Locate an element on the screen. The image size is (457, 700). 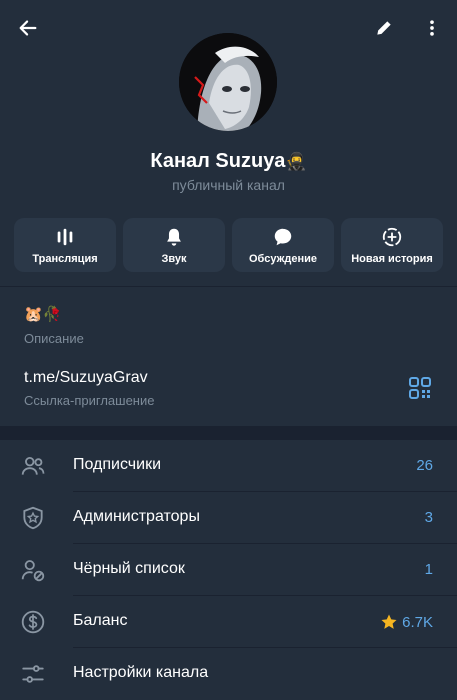
shield-star-icon is located at coordinates (33, 518).